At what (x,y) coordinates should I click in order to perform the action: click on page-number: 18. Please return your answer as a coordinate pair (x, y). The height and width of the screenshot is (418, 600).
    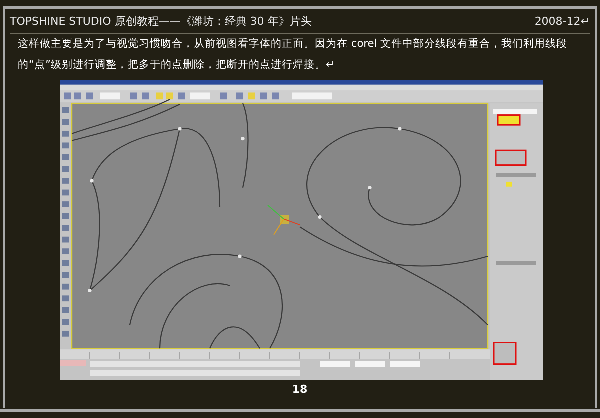
    Looking at the image, I should click on (300, 390).